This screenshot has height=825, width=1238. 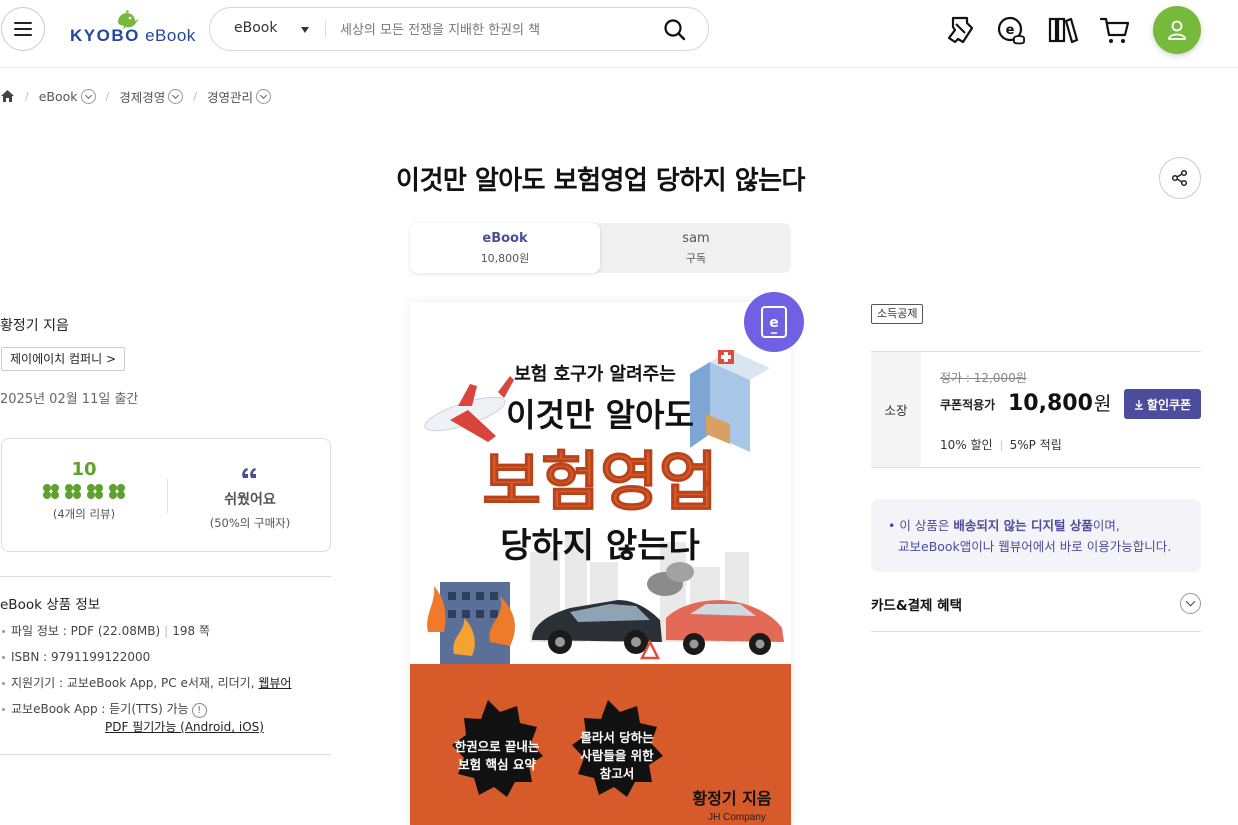 I want to click on kyobo-ebook-logo: KYOBO eBook, so click(x=132, y=30).